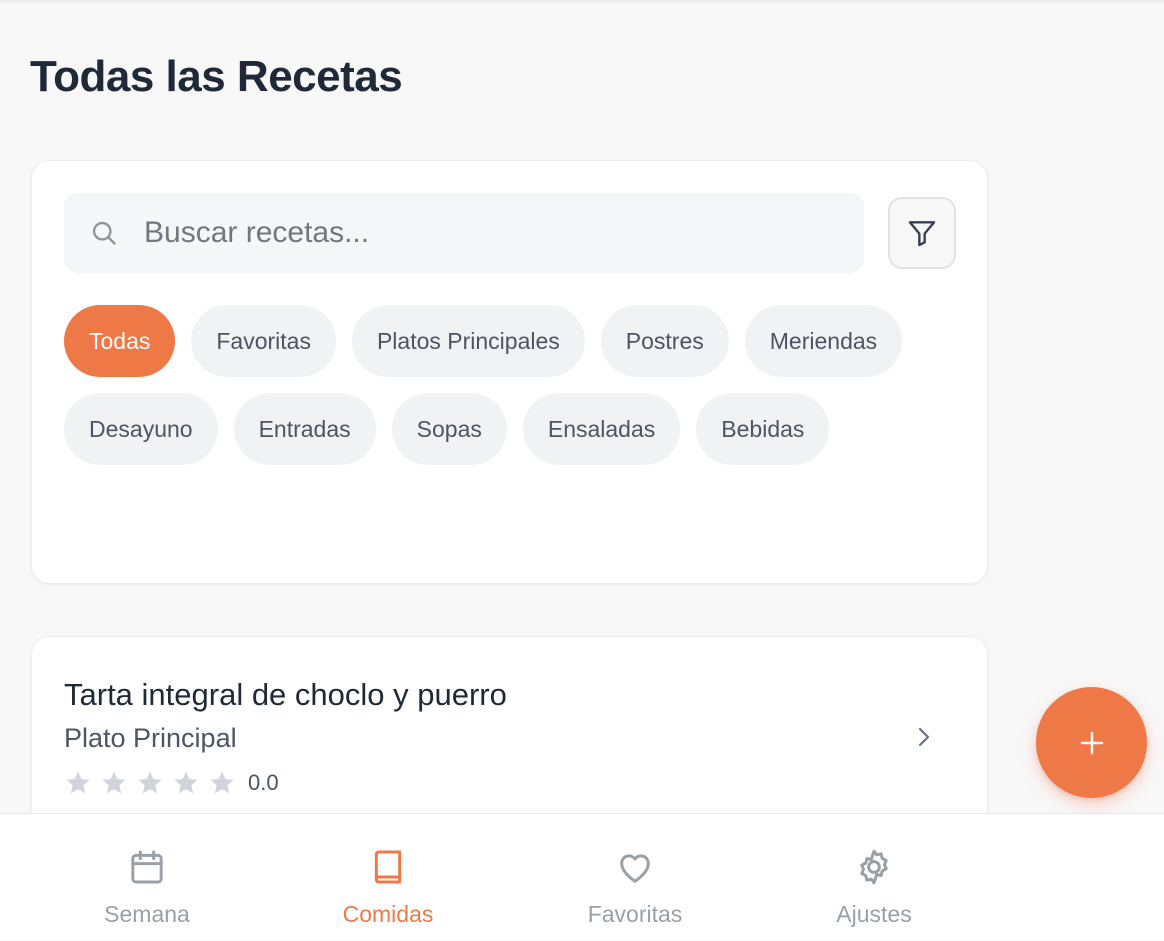 The height and width of the screenshot is (941, 1164). I want to click on chevron-right-icon, so click(924, 737).